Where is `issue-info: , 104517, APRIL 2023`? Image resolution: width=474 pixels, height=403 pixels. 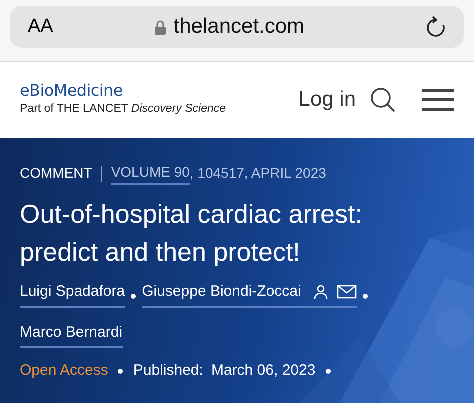
issue-info: , 104517, APRIL 2023 is located at coordinates (258, 173).